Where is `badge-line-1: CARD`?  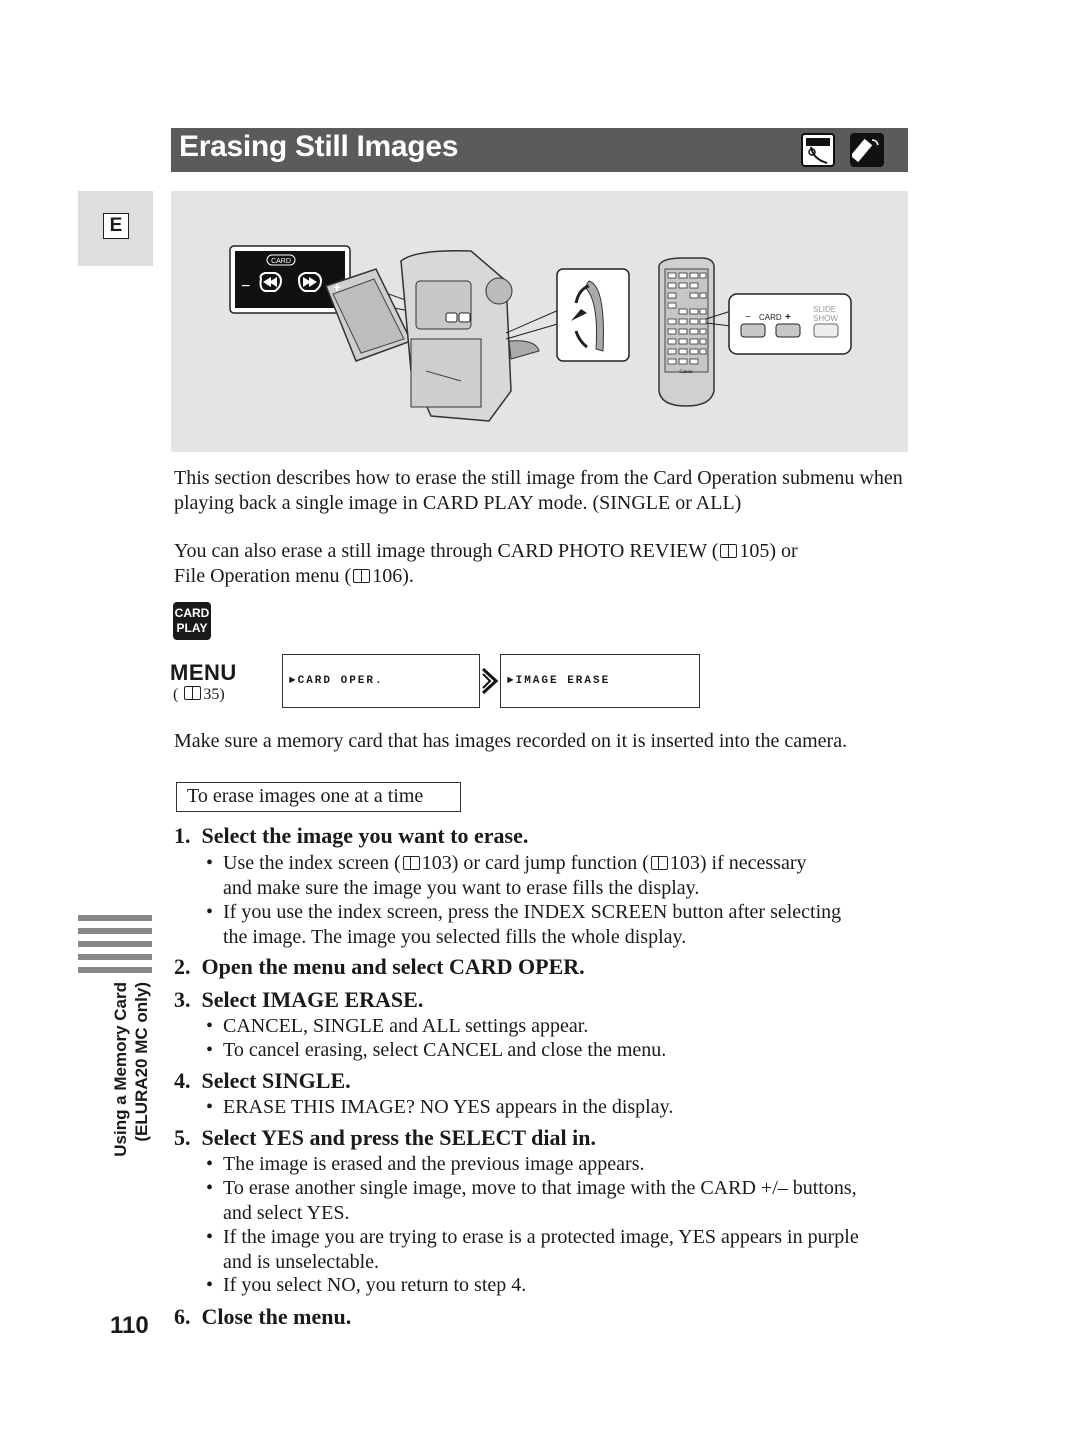 badge-line-1: CARD is located at coordinates (192, 613).